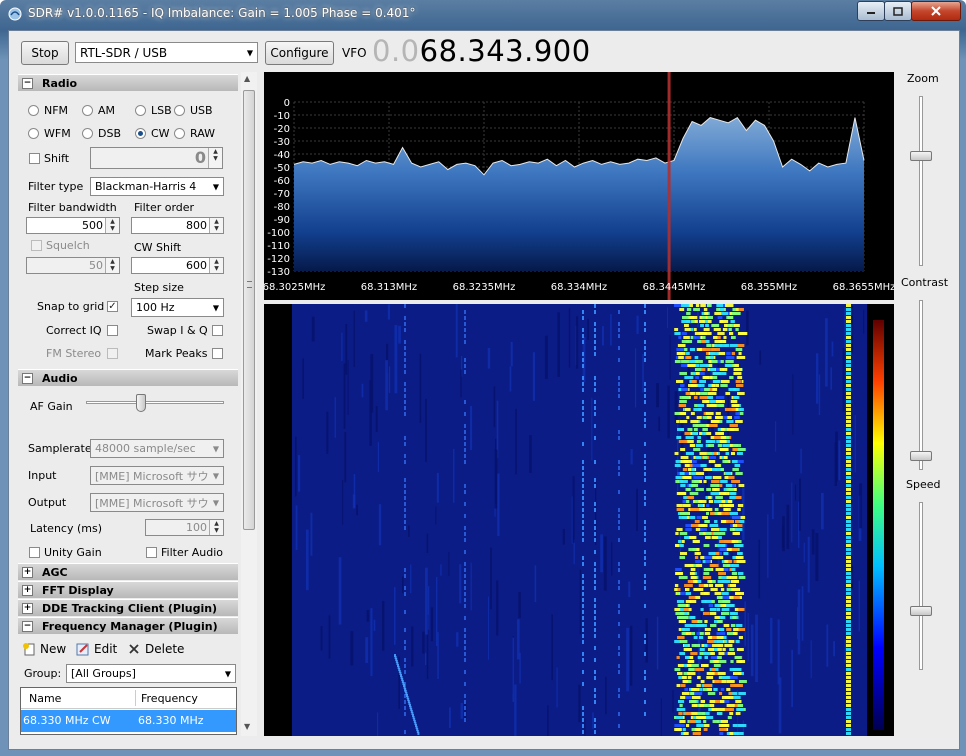 This screenshot has height=756, width=966. I want to click on mode-radio-raw, so click(179, 133).